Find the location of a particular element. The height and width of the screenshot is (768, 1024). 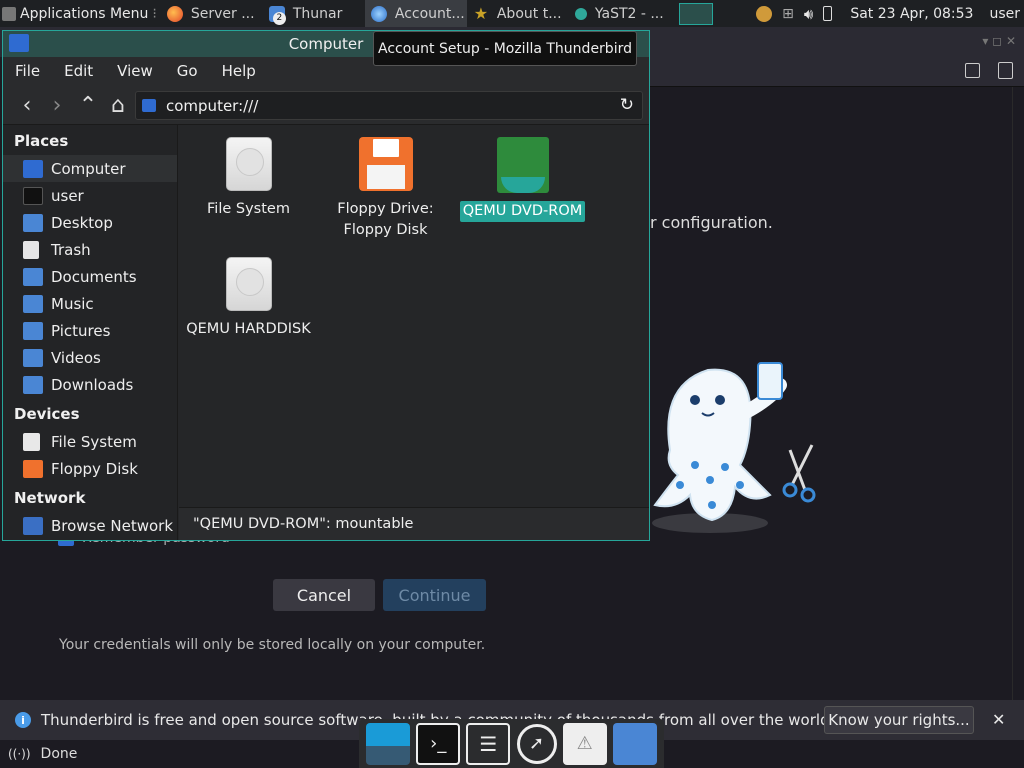

terminal-icon: ›_ is located at coordinates (438, 743).